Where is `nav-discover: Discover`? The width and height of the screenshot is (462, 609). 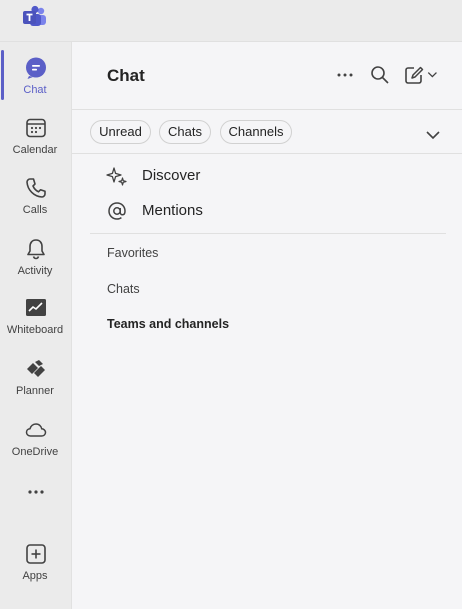 nav-discover: Discover is located at coordinates (256, 176).